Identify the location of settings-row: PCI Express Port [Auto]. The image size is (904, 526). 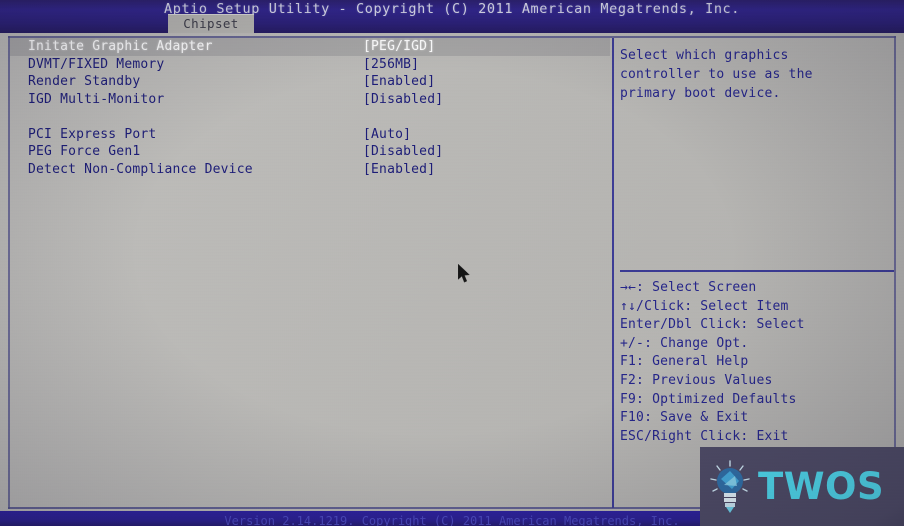
(310, 135).